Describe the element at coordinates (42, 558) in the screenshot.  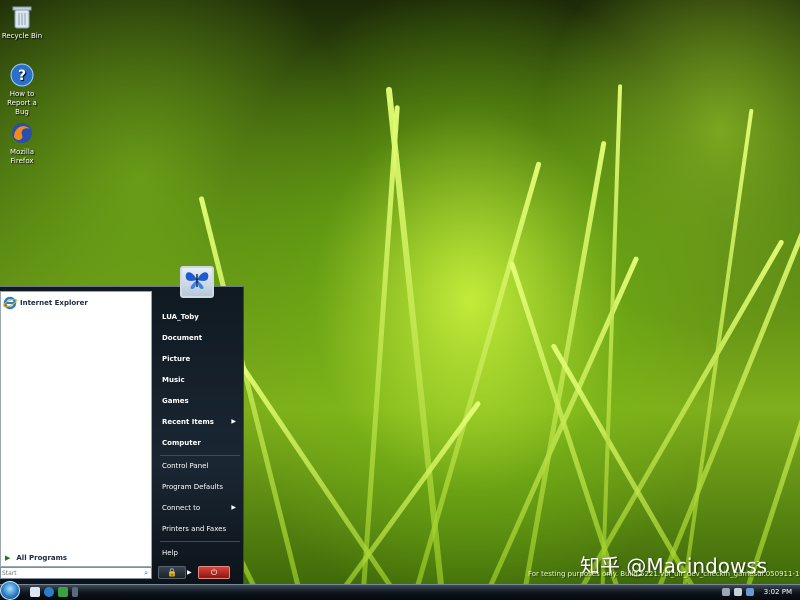
I see `all-programs-label: All Programs` at that location.